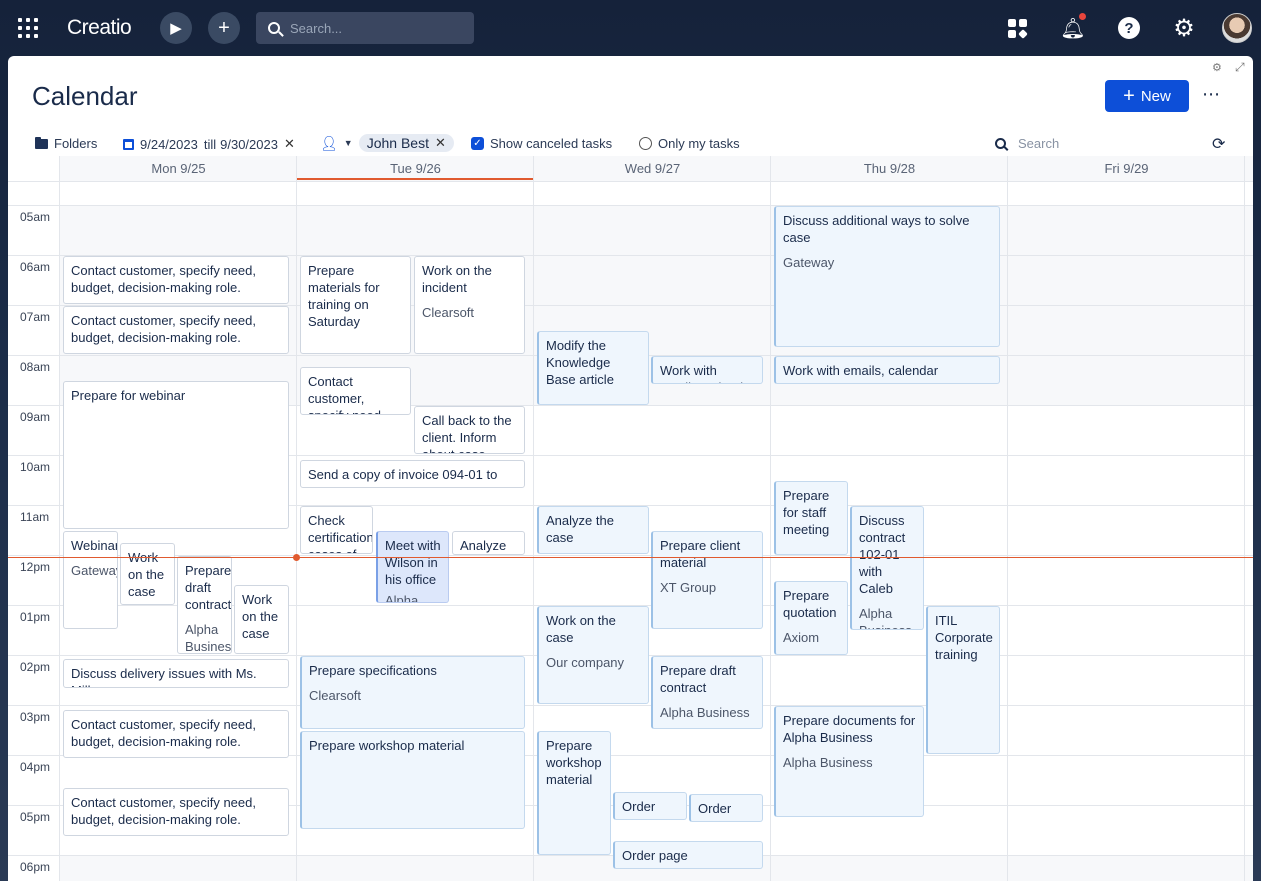 Image resolution: width=1261 pixels, height=881 pixels. I want to click on day-header-wed: Wed 9/27, so click(652, 168).